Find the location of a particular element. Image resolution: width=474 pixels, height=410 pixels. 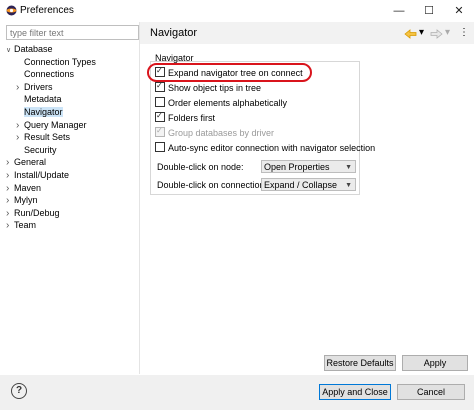

tree-item-database: ∨ Database is located at coordinates (29, 49).